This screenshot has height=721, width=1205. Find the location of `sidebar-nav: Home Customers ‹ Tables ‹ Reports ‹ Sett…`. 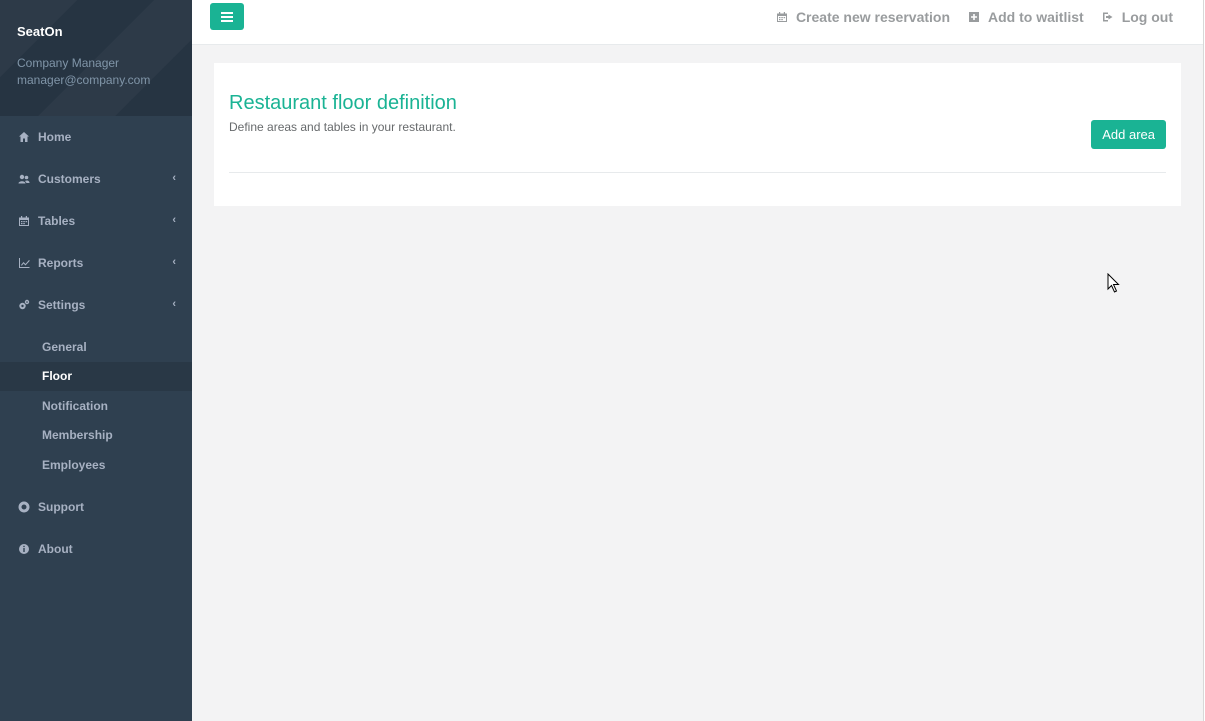

sidebar-nav: Home Customers ‹ Tables ‹ Reports ‹ Sett… is located at coordinates (96, 221).